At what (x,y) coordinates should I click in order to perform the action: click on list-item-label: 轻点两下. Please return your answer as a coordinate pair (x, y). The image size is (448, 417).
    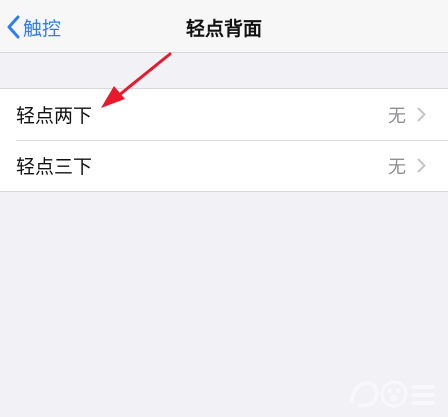
    Looking at the image, I should click on (54, 116).